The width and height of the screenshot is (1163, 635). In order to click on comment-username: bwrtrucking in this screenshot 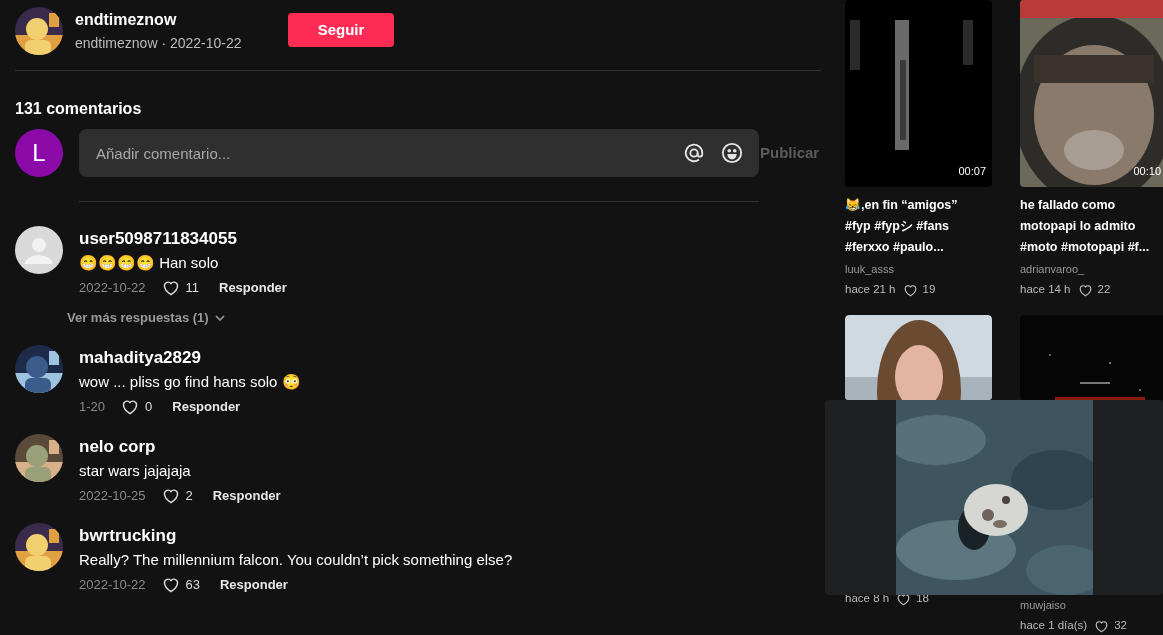, I will do `click(128, 536)`.